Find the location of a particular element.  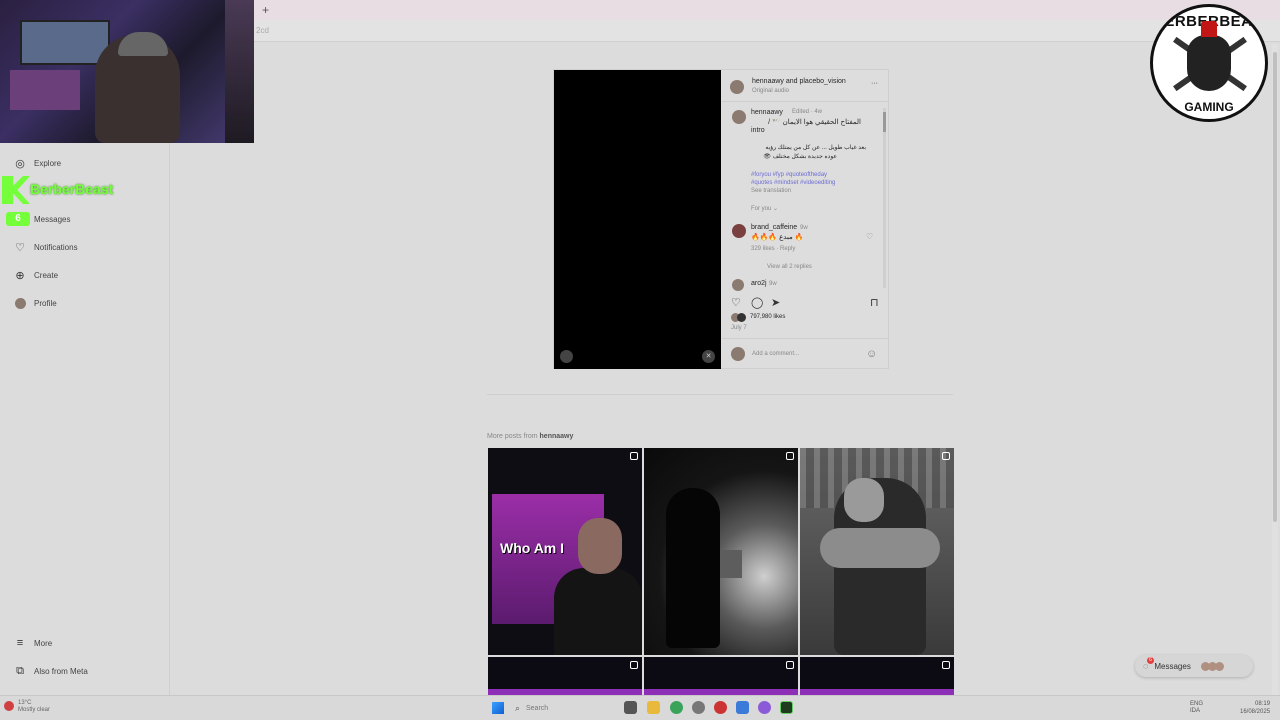

sidebar-item-notifications: ♡ Notifications is located at coordinates (46, 247).